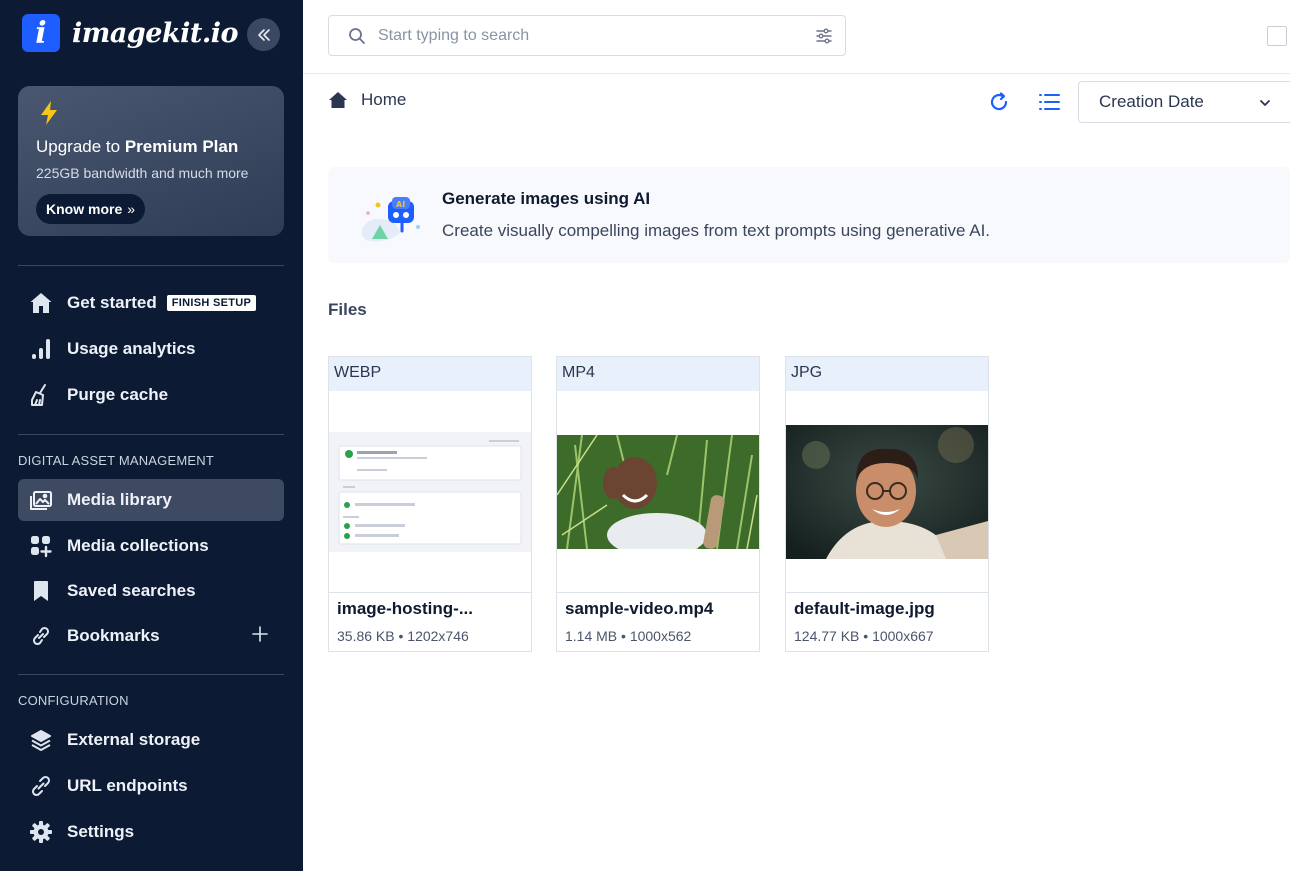 The width and height of the screenshot is (1290, 871). Describe the element at coordinates (116, 460) in the screenshot. I see `section-label-dam: DIGITAL ASSET MANAGEMENT` at that location.